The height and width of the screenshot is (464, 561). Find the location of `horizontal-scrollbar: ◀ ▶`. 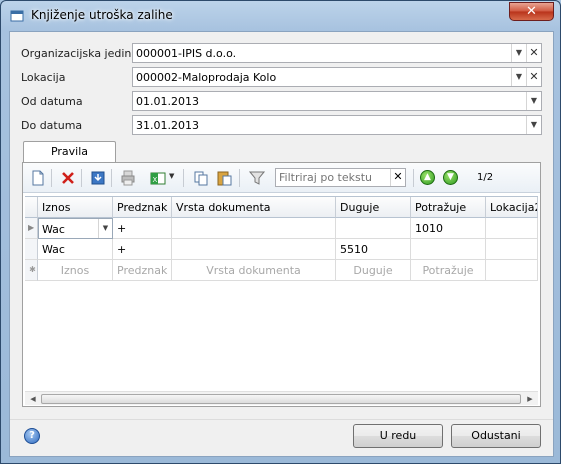

horizontal-scrollbar: ◀ ▶ is located at coordinates (281, 398).